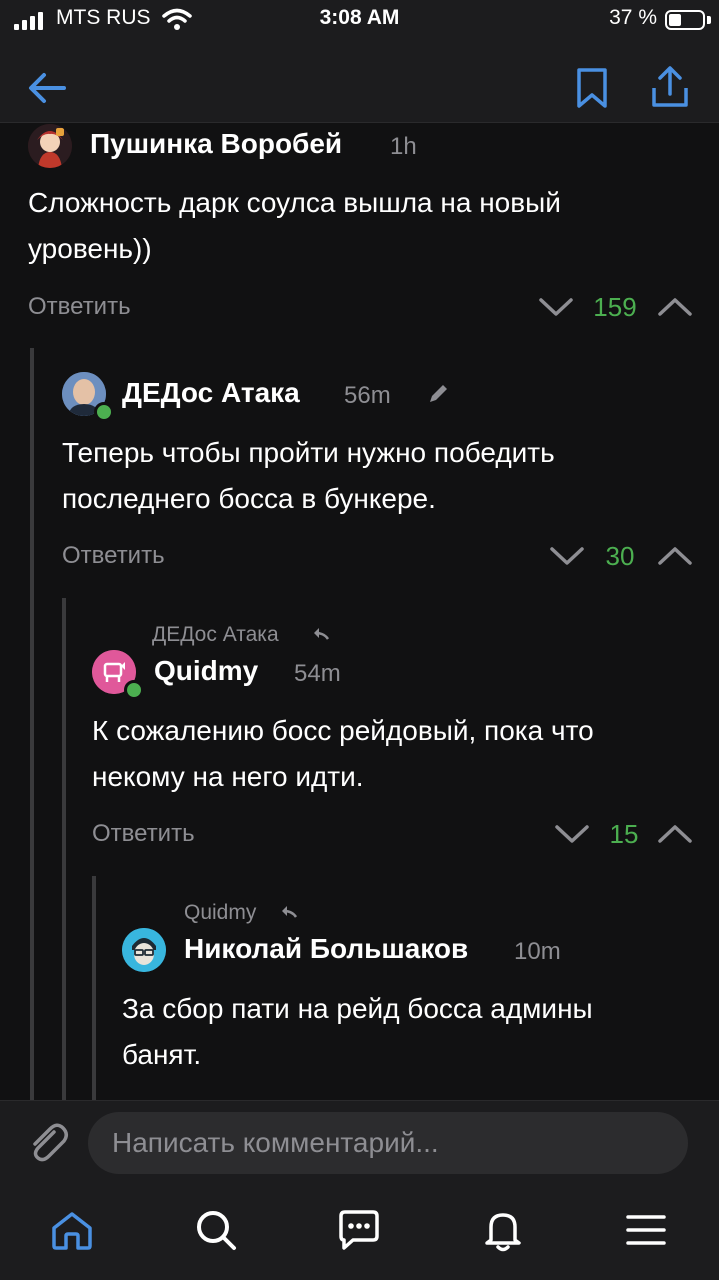 The image size is (719, 1280). I want to click on comment-input, so click(388, 1143).